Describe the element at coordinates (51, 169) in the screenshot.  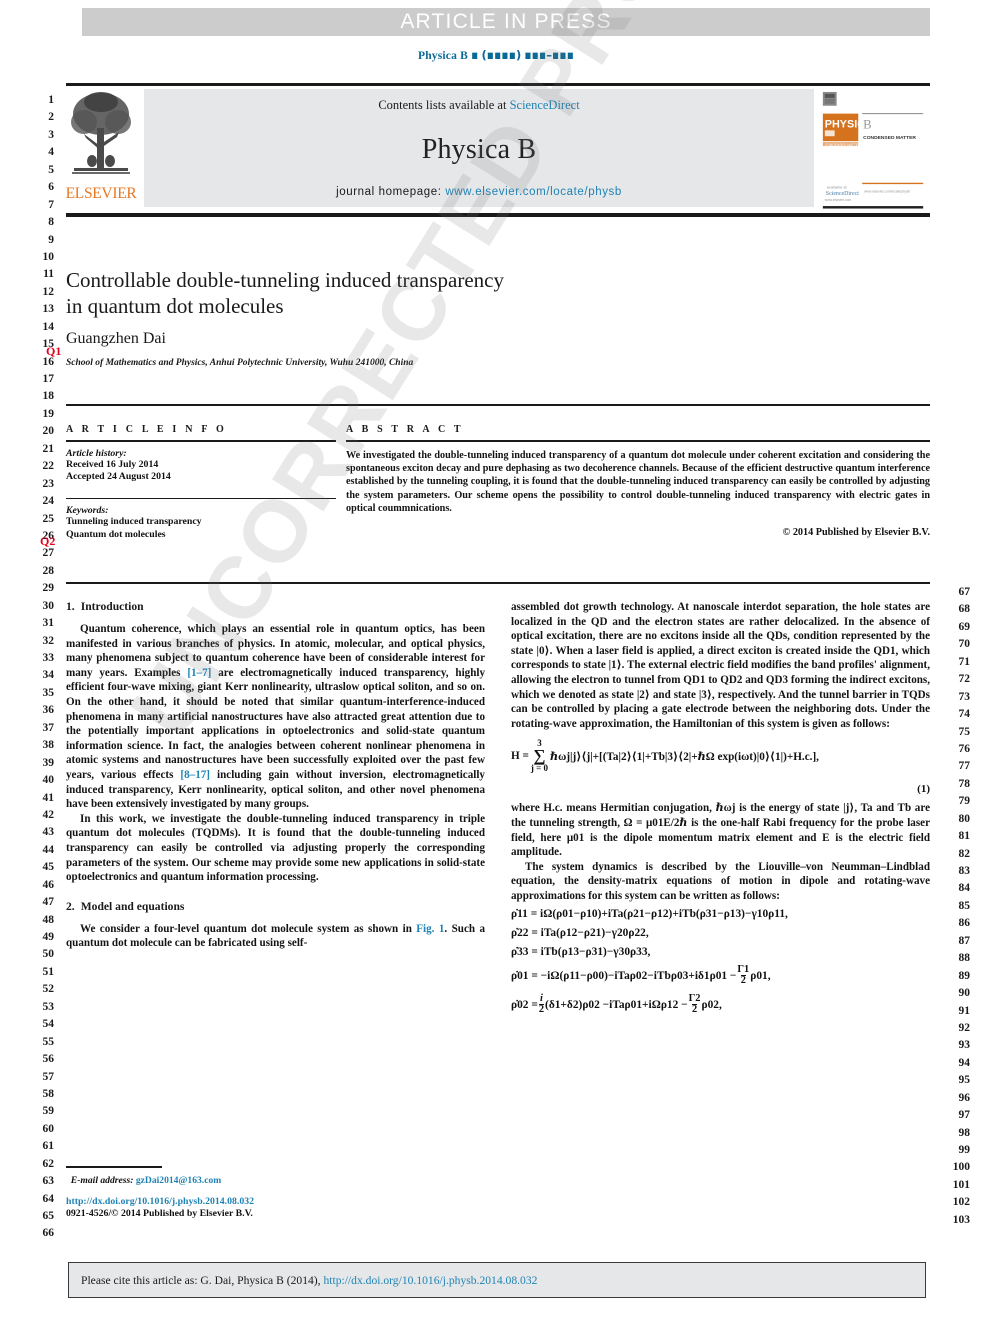
I see `line-number: 5` at that location.